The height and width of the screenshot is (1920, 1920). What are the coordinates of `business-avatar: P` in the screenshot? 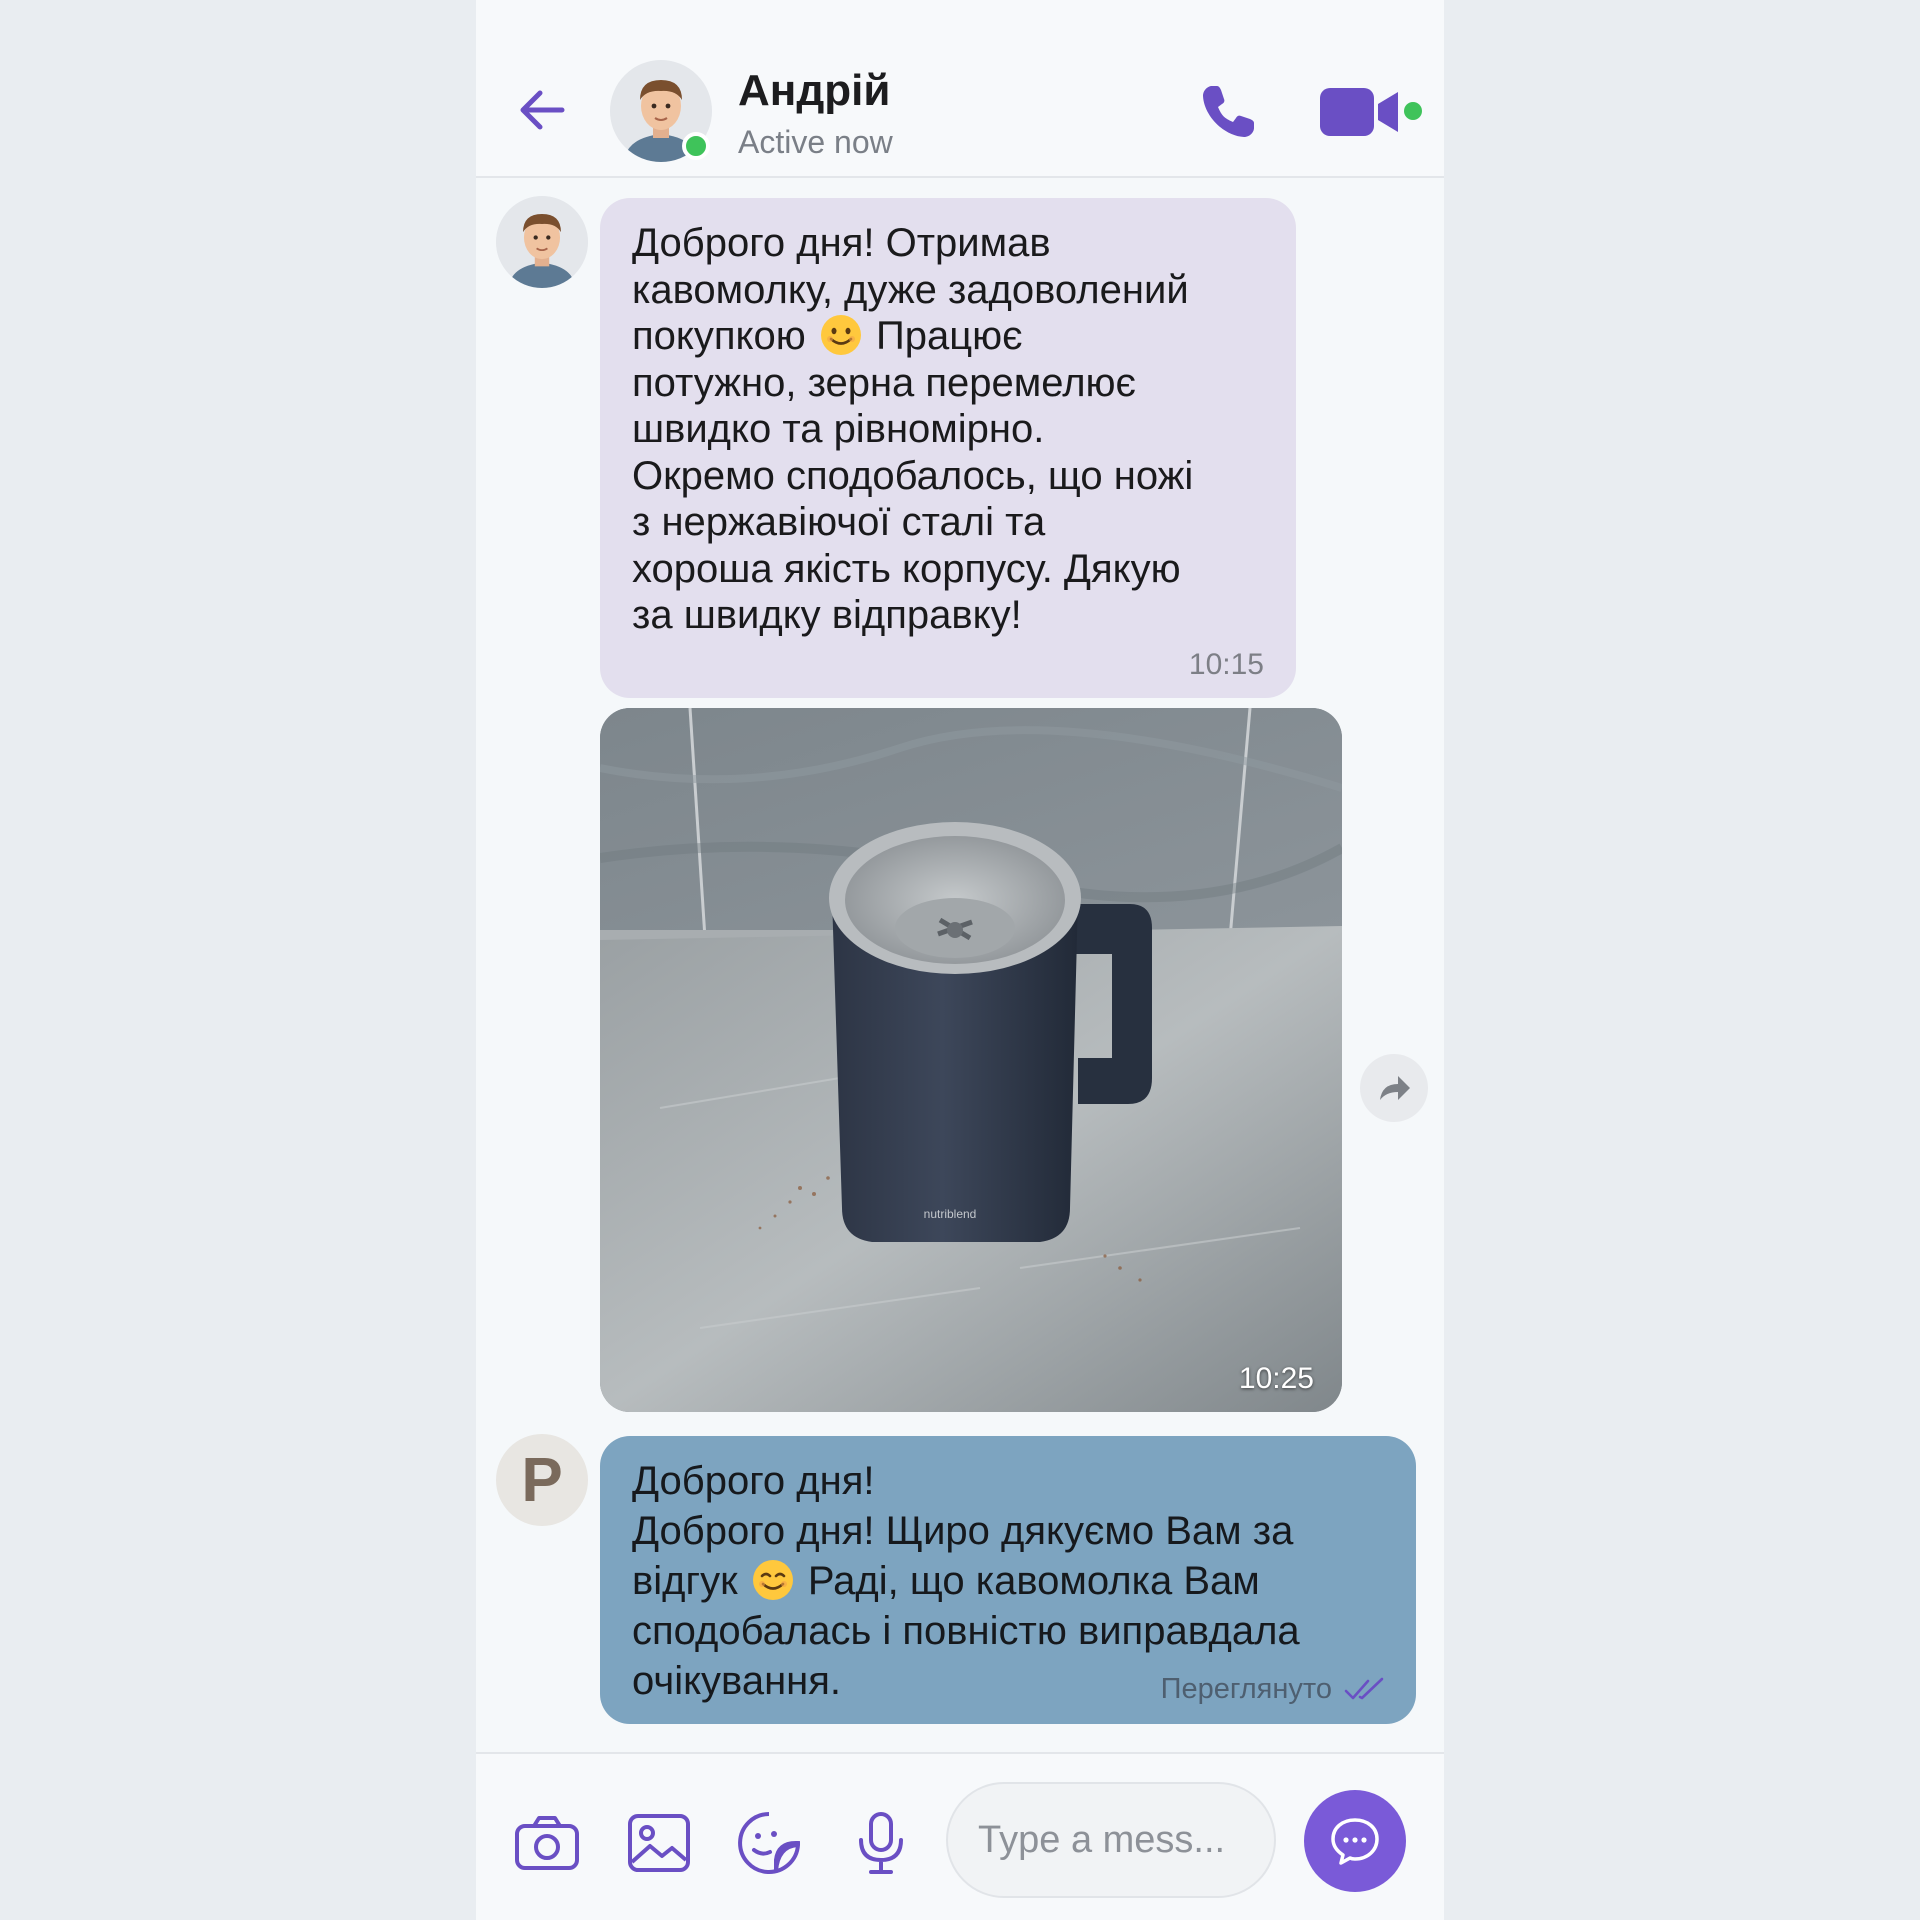 It's located at (542, 1480).